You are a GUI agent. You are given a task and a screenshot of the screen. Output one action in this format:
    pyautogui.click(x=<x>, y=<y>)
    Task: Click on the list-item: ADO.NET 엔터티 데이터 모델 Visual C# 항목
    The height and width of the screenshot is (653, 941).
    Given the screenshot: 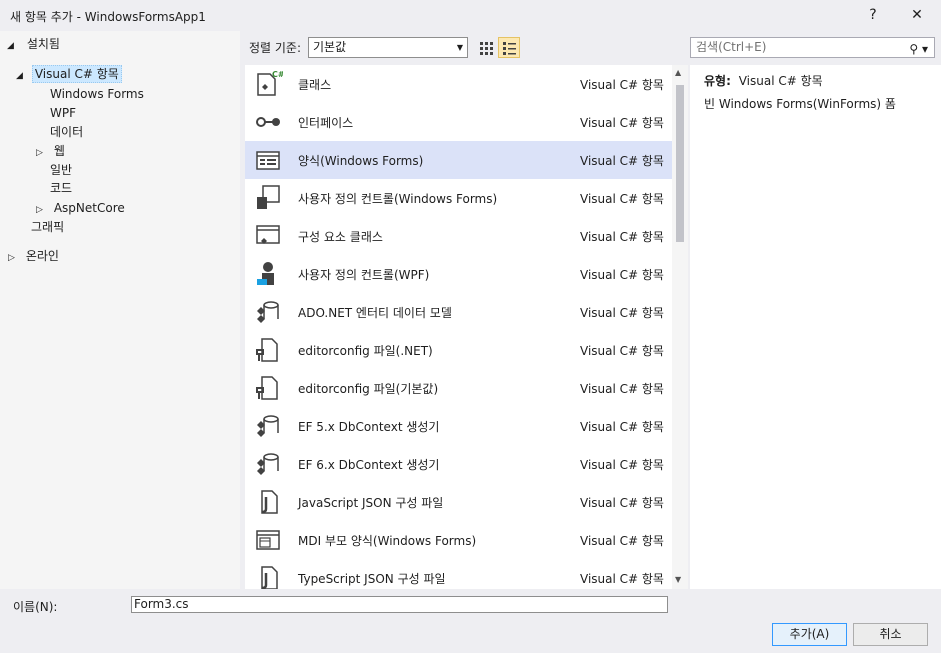 What is the action you would take?
    pyautogui.click(x=458, y=312)
    